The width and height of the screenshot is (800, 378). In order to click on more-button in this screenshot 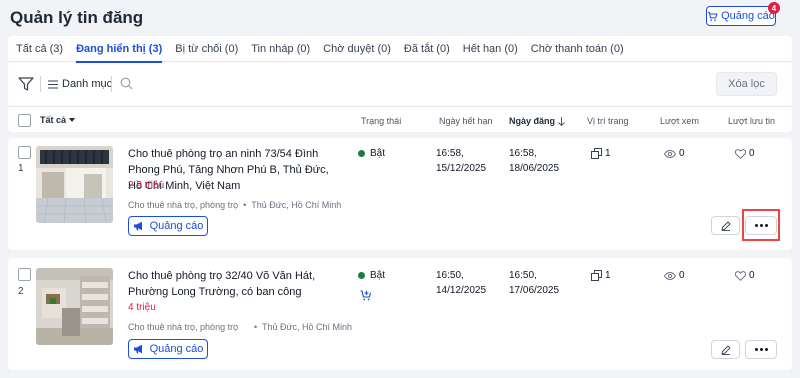, I will do `click(761, 349)`.